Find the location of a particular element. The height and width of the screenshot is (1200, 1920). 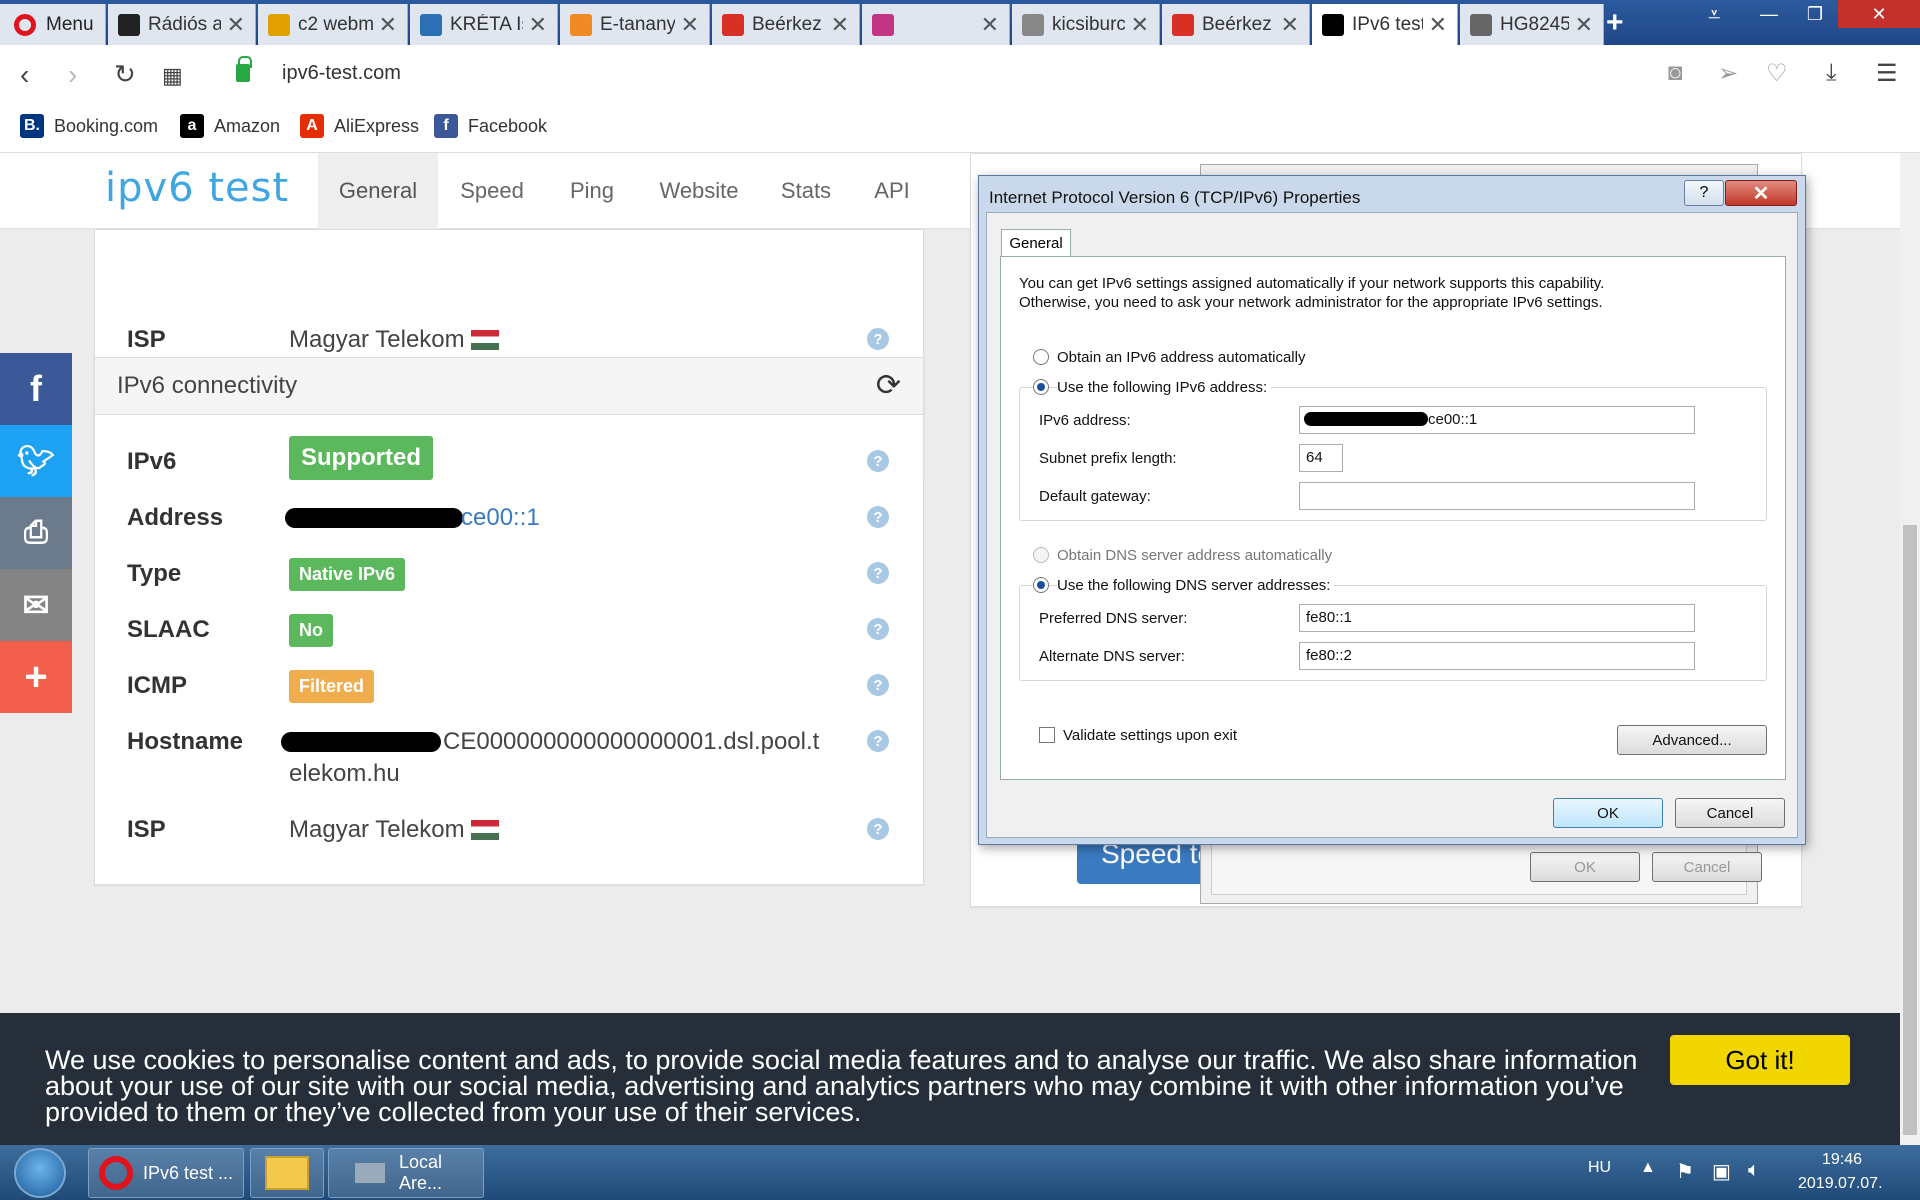

action-center-icon: ⚑ is located at coordinates (1685, 1171).